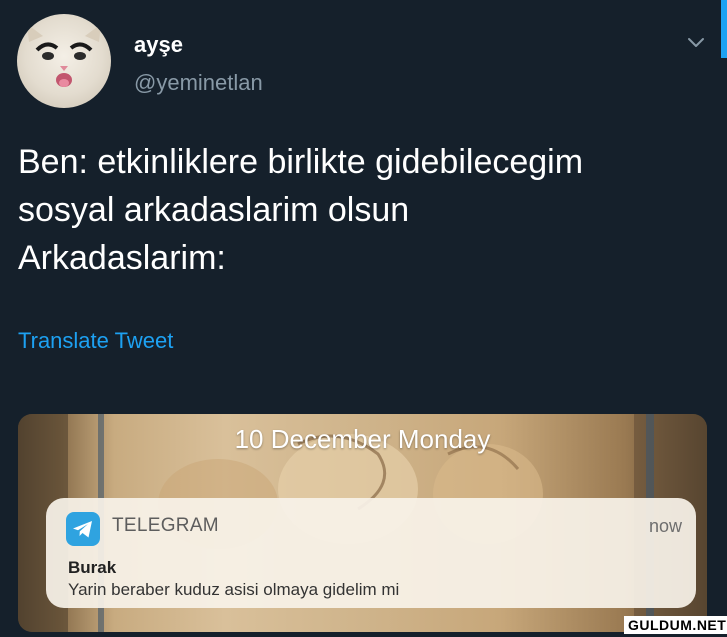 This screenshot has width=727, height=637. Describe the element at coordinates (214, 210) in the screenshot. I see `tweet-line: sosyal arkadaslarim olsun` at that location.